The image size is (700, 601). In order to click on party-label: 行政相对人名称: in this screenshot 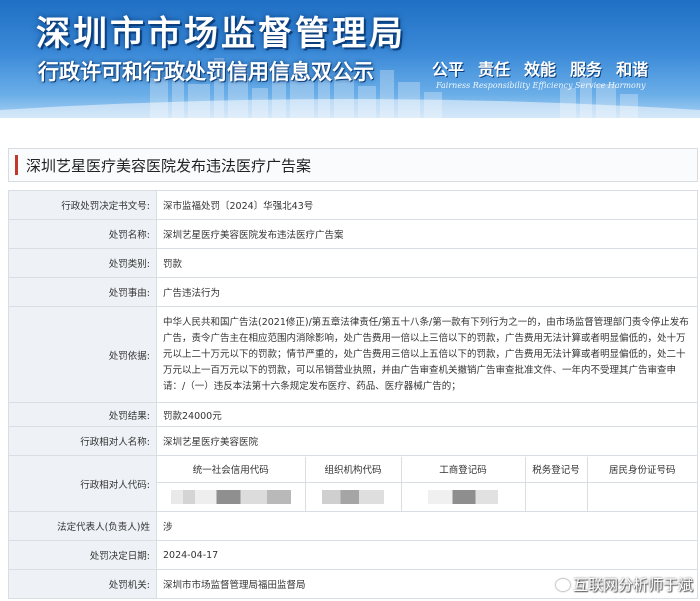, I will do `click(82, 441)`.